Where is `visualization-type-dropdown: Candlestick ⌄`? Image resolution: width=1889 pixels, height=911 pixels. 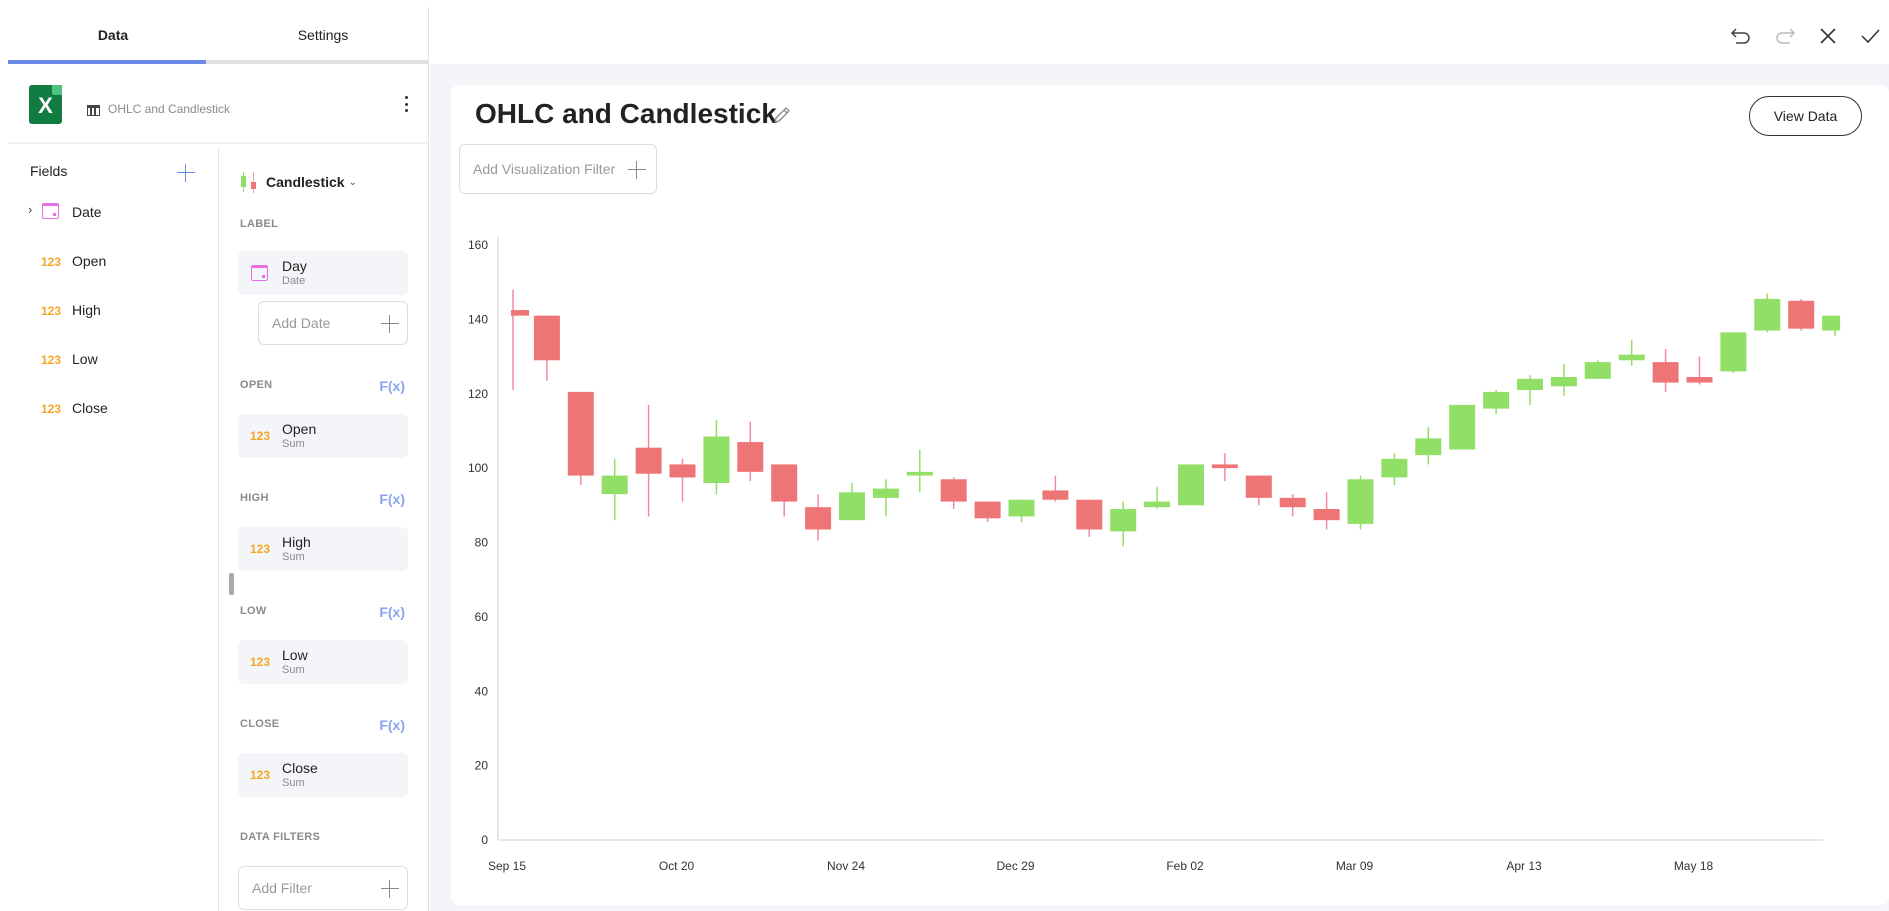 visualization-type-dropdown: Candlestick ⌄ is located at coordinates (297, 182).